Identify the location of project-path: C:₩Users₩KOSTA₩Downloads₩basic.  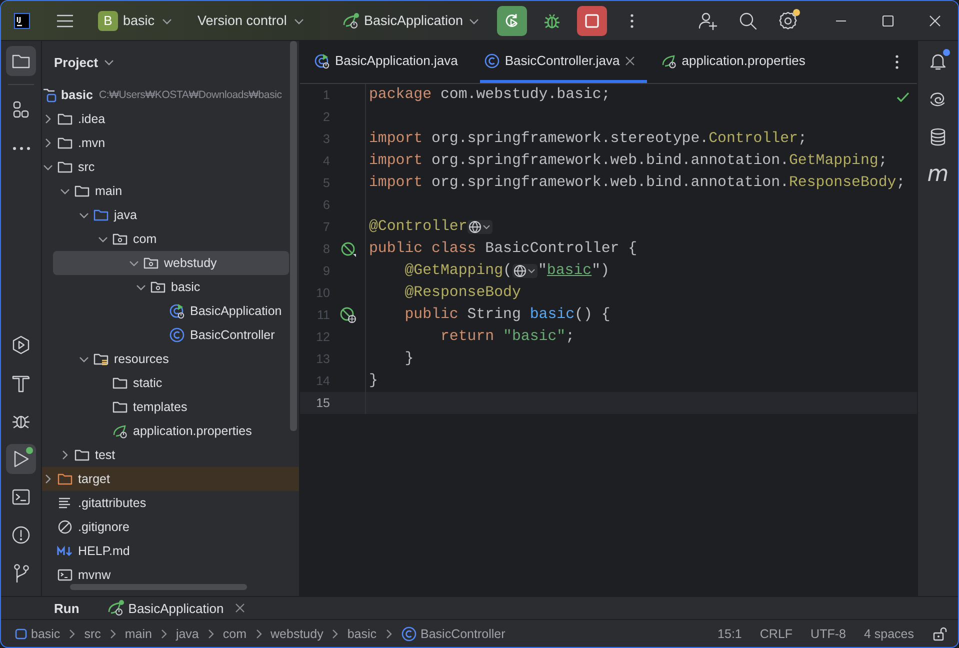
(190, 95).